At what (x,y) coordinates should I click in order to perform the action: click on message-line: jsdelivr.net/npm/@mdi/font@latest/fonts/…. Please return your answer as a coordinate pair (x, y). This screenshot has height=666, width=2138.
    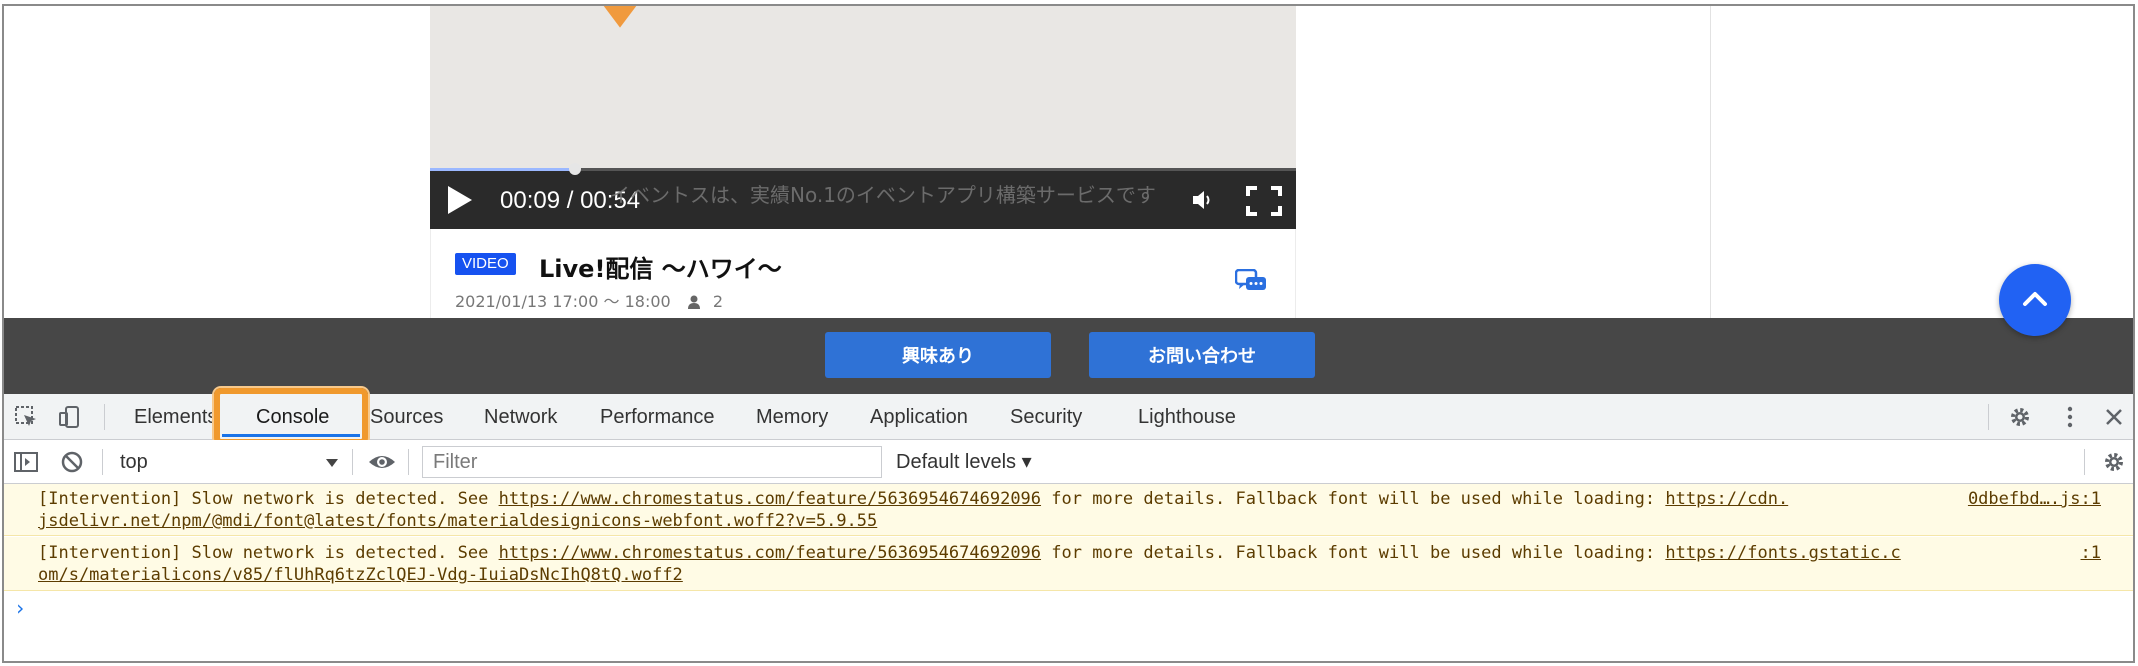
    Looking at the image, I should click on (457, 521).